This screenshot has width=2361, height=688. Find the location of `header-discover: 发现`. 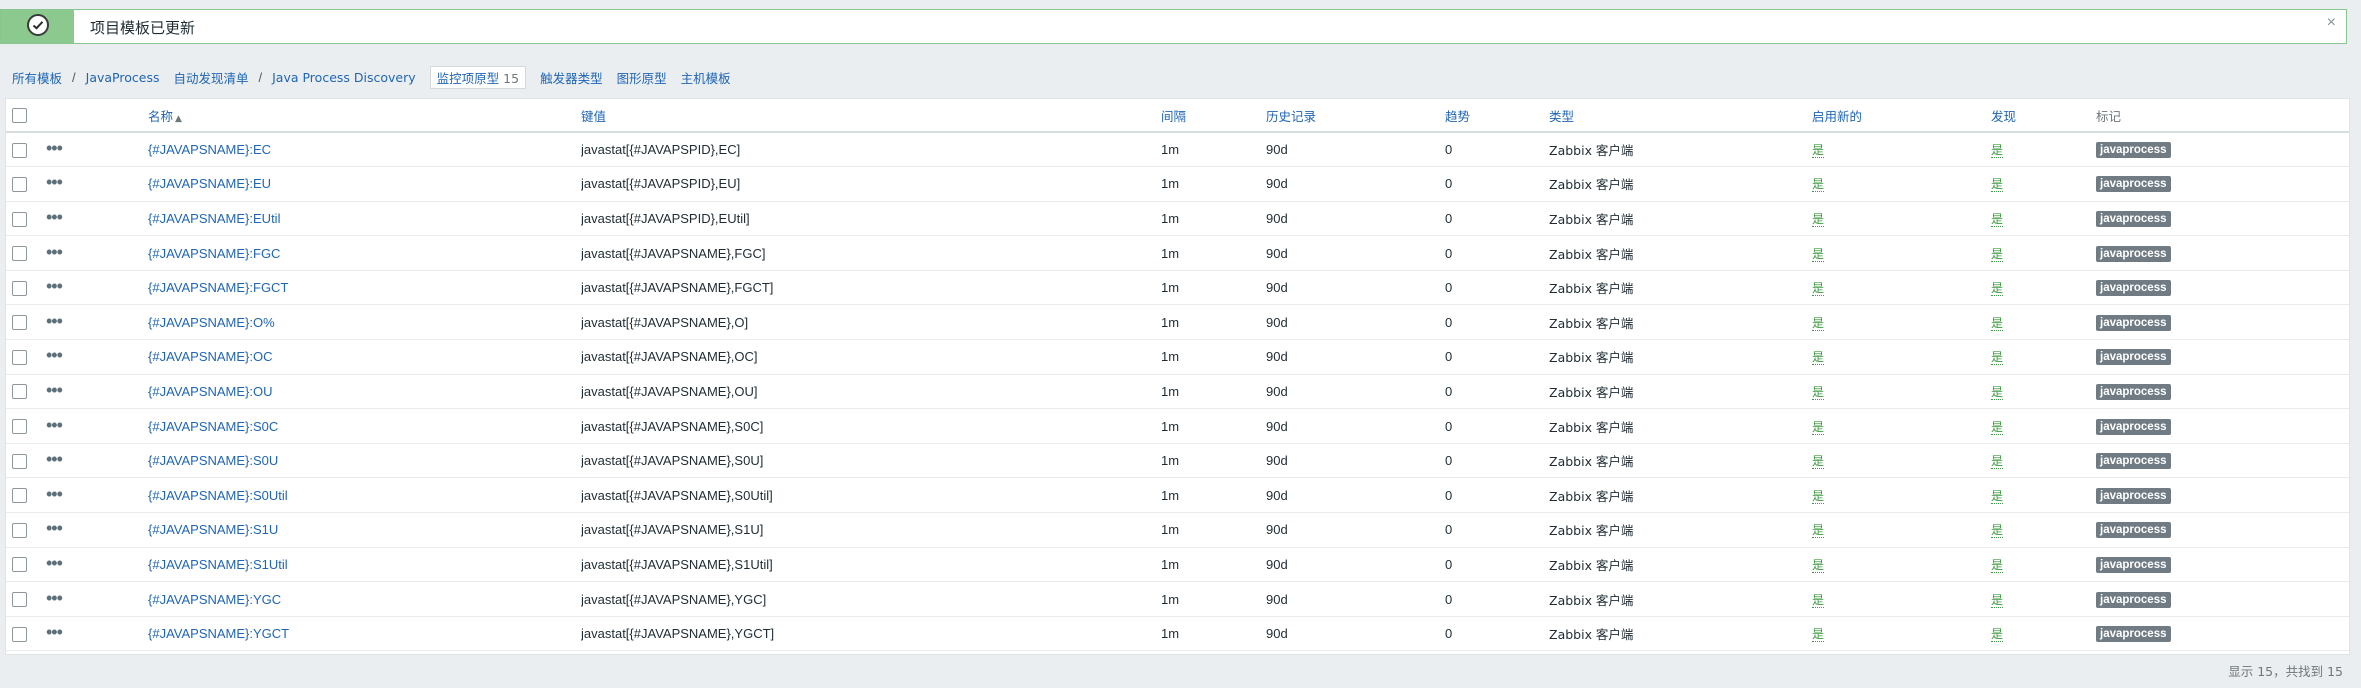

header-discover: 发现 is located at coordinates (2043, 115).